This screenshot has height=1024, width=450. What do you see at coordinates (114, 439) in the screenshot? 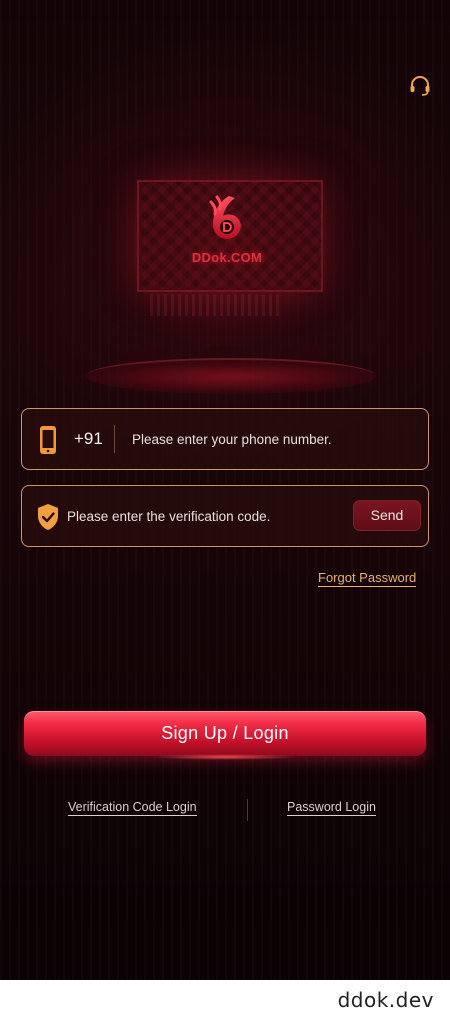
I see `field-divider` at bounding box center [114, 439].